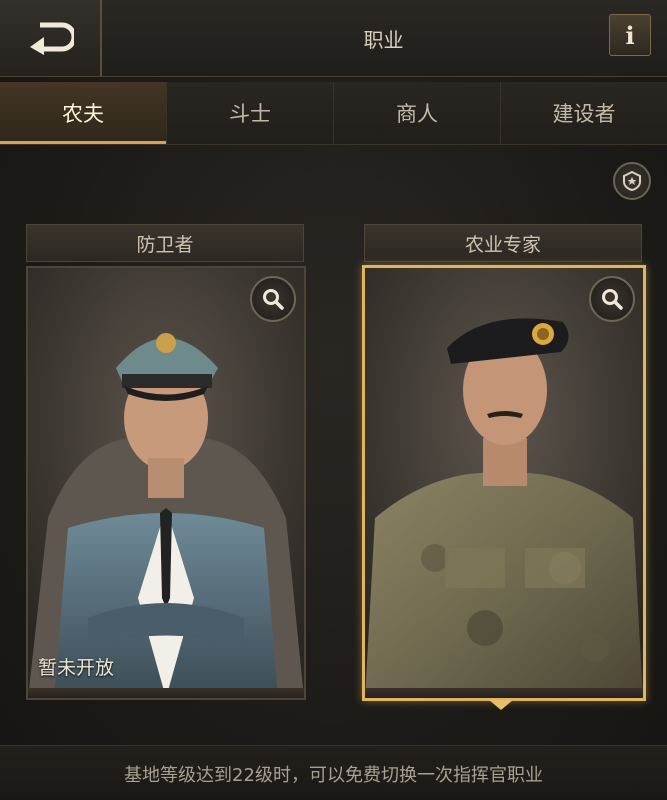  I want to click on tab-fighter: 斗士, so click(250, 113).